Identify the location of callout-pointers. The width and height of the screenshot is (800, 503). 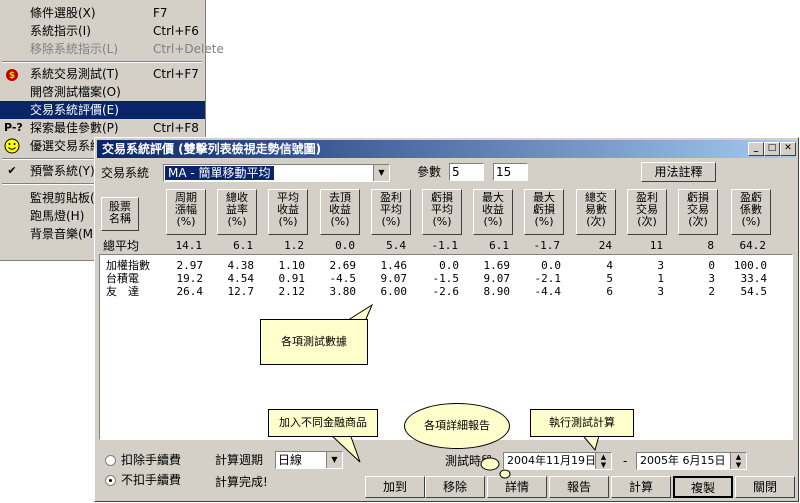
(464, 391).